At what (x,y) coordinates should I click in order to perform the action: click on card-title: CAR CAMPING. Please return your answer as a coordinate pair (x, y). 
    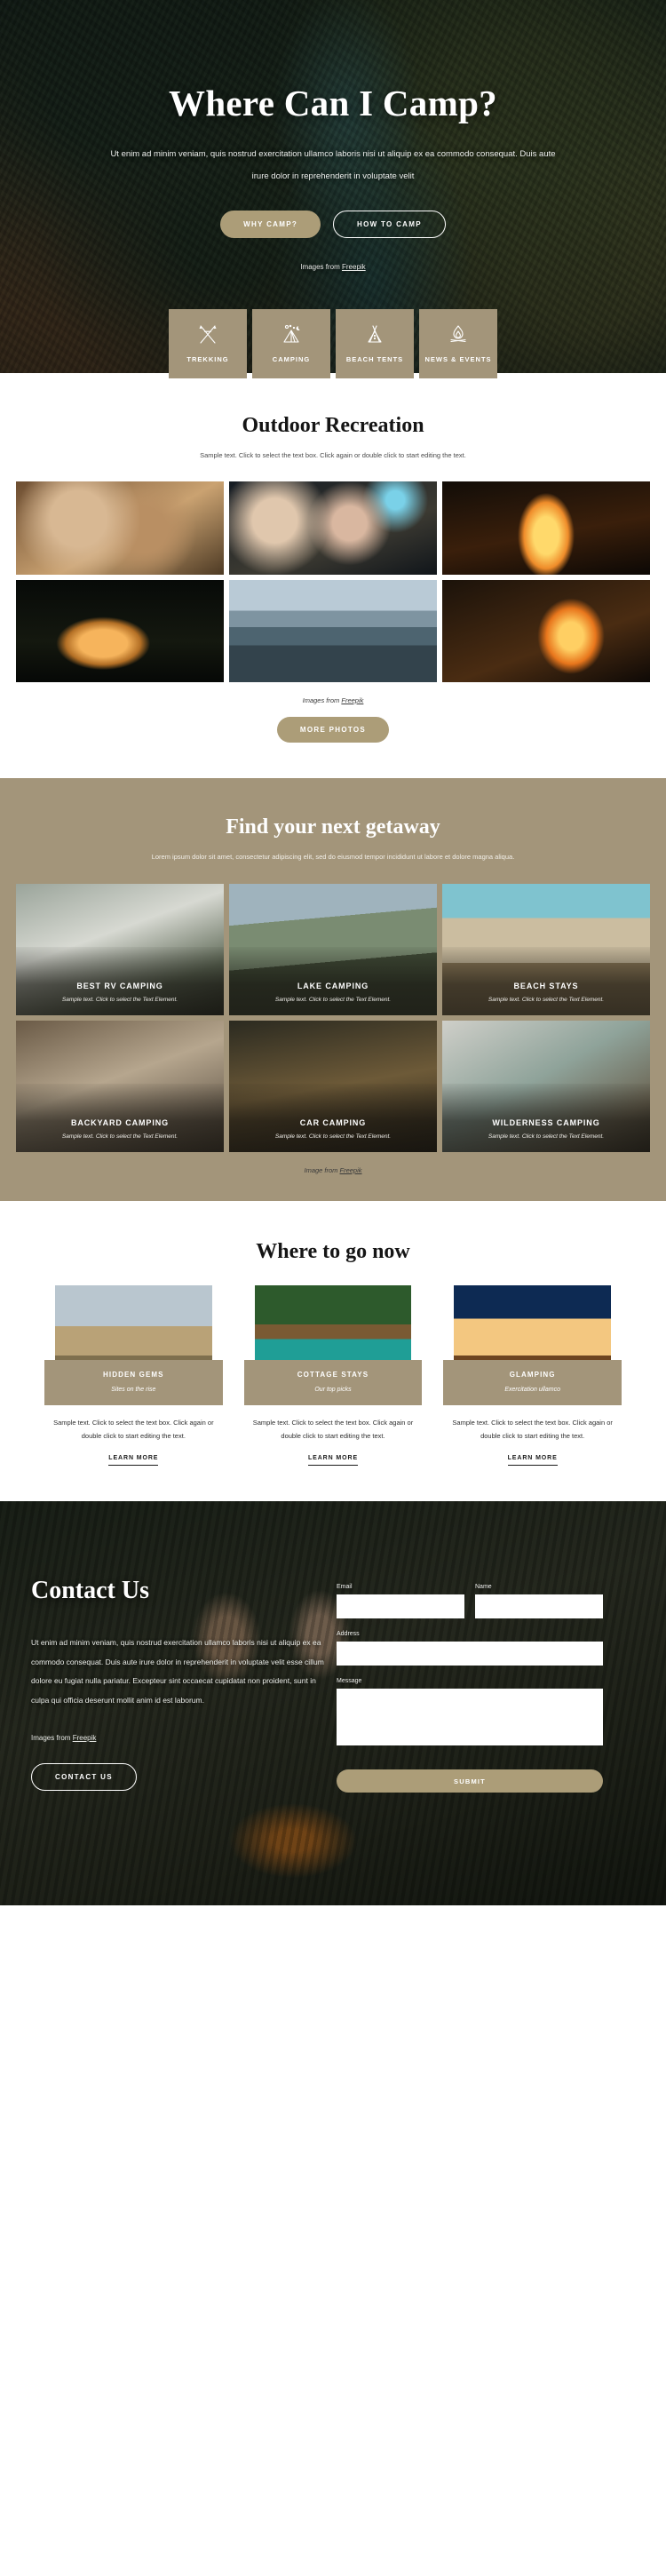
    Looking at the image, I should click on (333, 1122).